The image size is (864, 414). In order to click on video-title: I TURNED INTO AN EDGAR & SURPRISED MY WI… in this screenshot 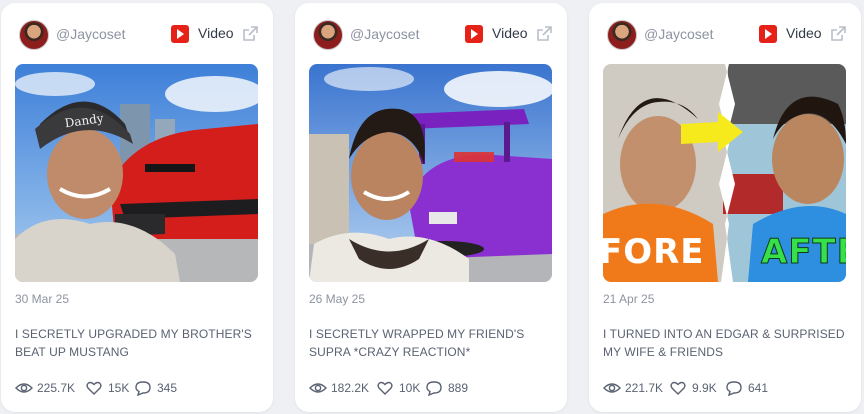, I will do `click(727, 343)`.